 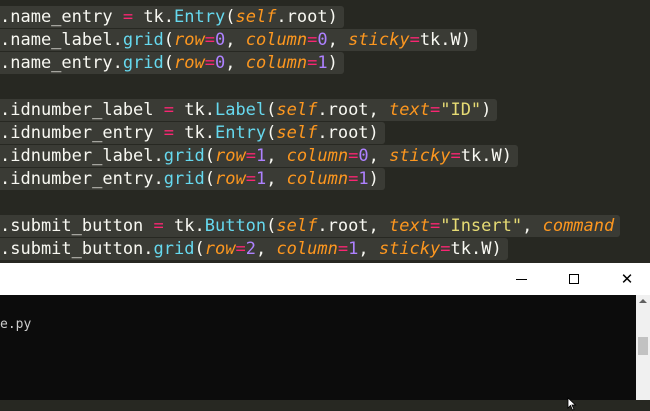 I want to click on mouse-cursor-icon, so click(x=572, y=404).